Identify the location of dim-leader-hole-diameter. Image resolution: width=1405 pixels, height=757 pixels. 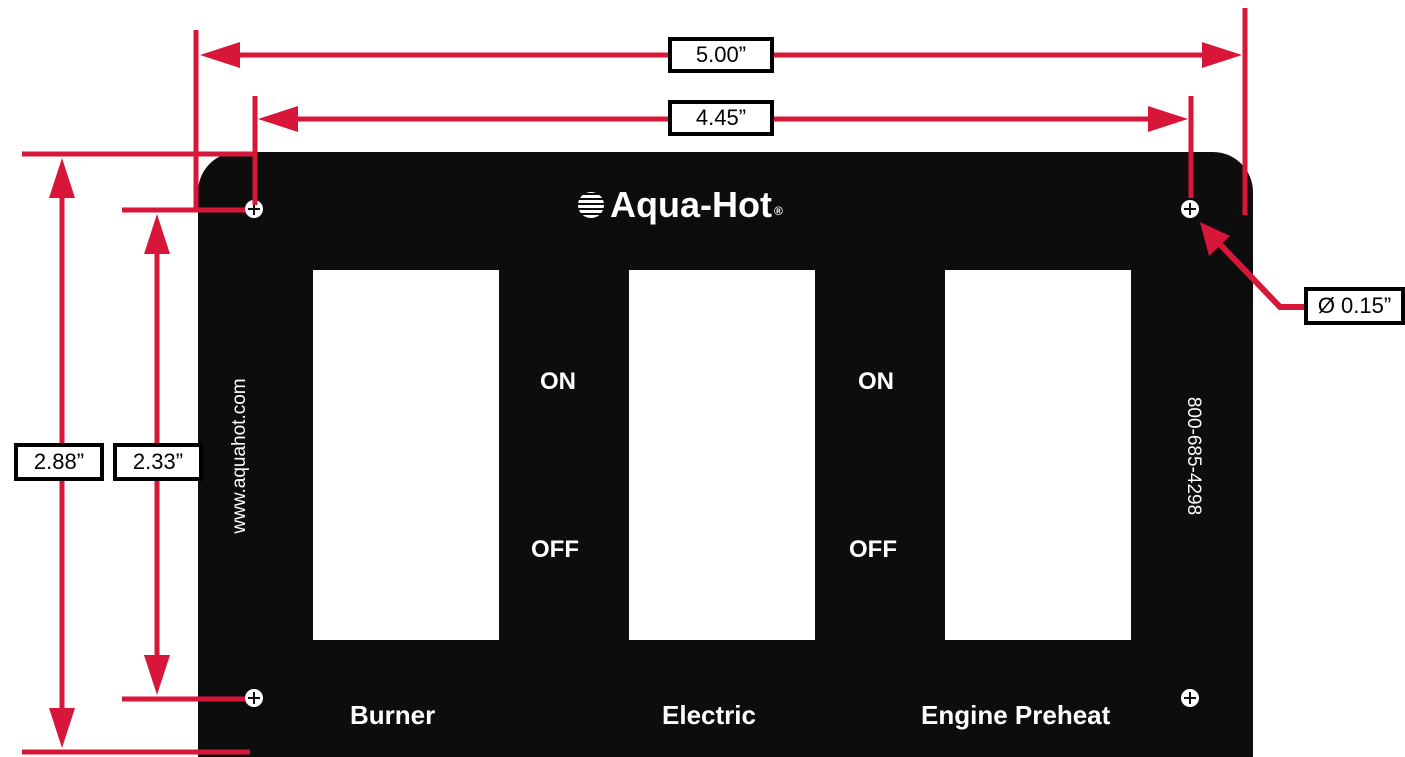
(1261, 272).